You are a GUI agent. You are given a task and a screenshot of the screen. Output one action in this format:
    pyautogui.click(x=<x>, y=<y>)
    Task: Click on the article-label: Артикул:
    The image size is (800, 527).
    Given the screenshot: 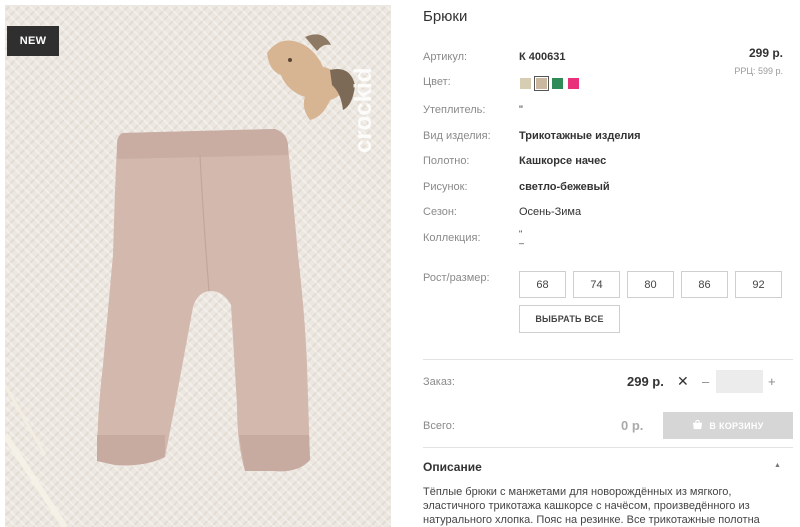 What is the action you would take?
    pyautogui.click(x=445, y=57)
    